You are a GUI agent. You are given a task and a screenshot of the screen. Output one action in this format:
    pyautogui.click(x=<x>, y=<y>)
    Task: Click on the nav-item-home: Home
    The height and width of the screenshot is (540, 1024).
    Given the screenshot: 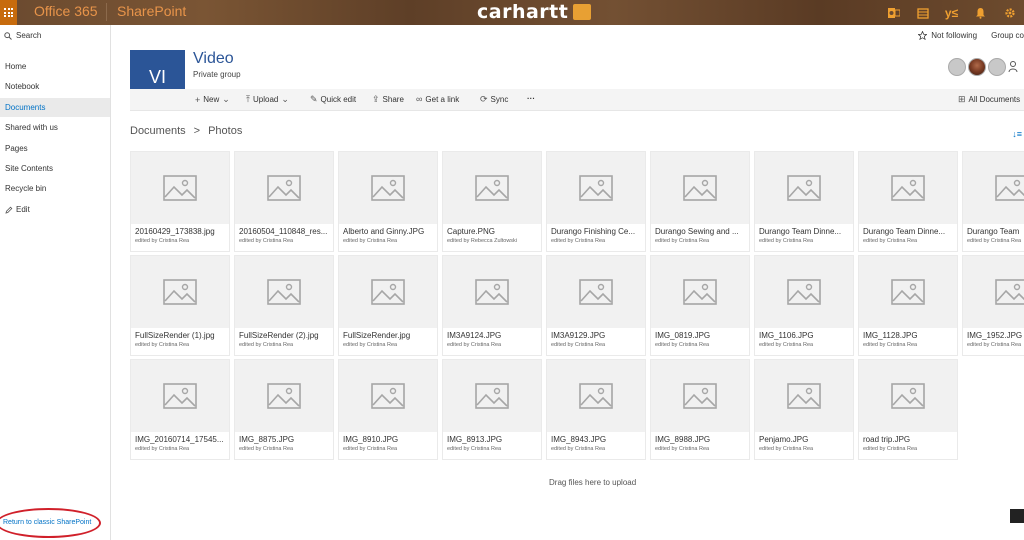 What is the action you would take?
    pyautogui.click(x=55, y=66)
    